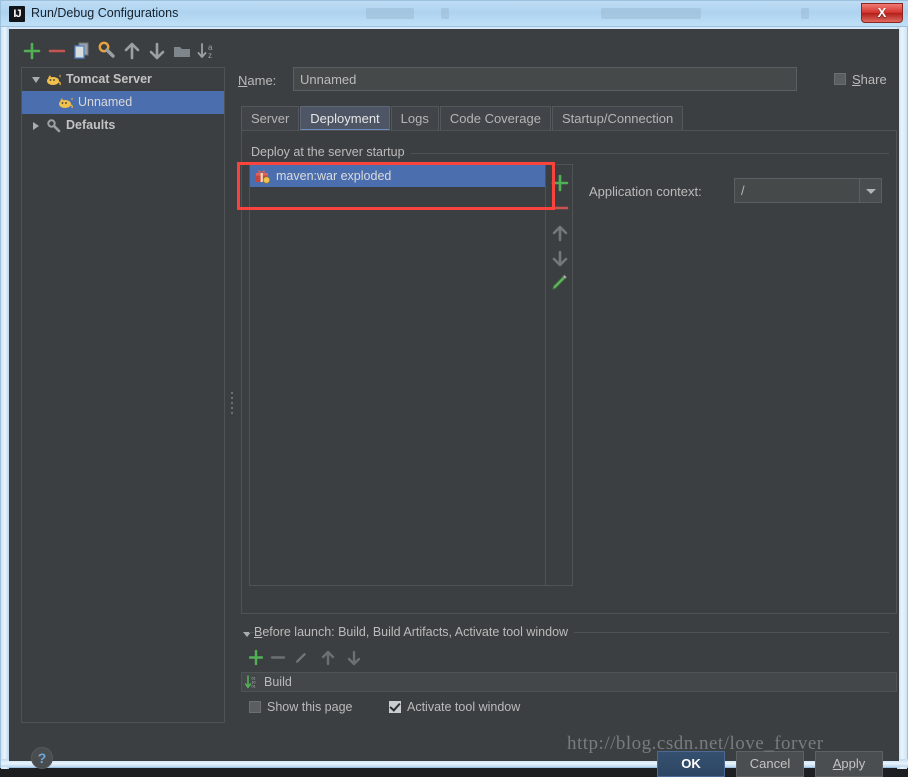 Image resolution: width=908 pixels, height=777 pixels. Describe the element at coordinates (770, 764) in the screenshot. I see `cancel-button: Cancel` at that location.